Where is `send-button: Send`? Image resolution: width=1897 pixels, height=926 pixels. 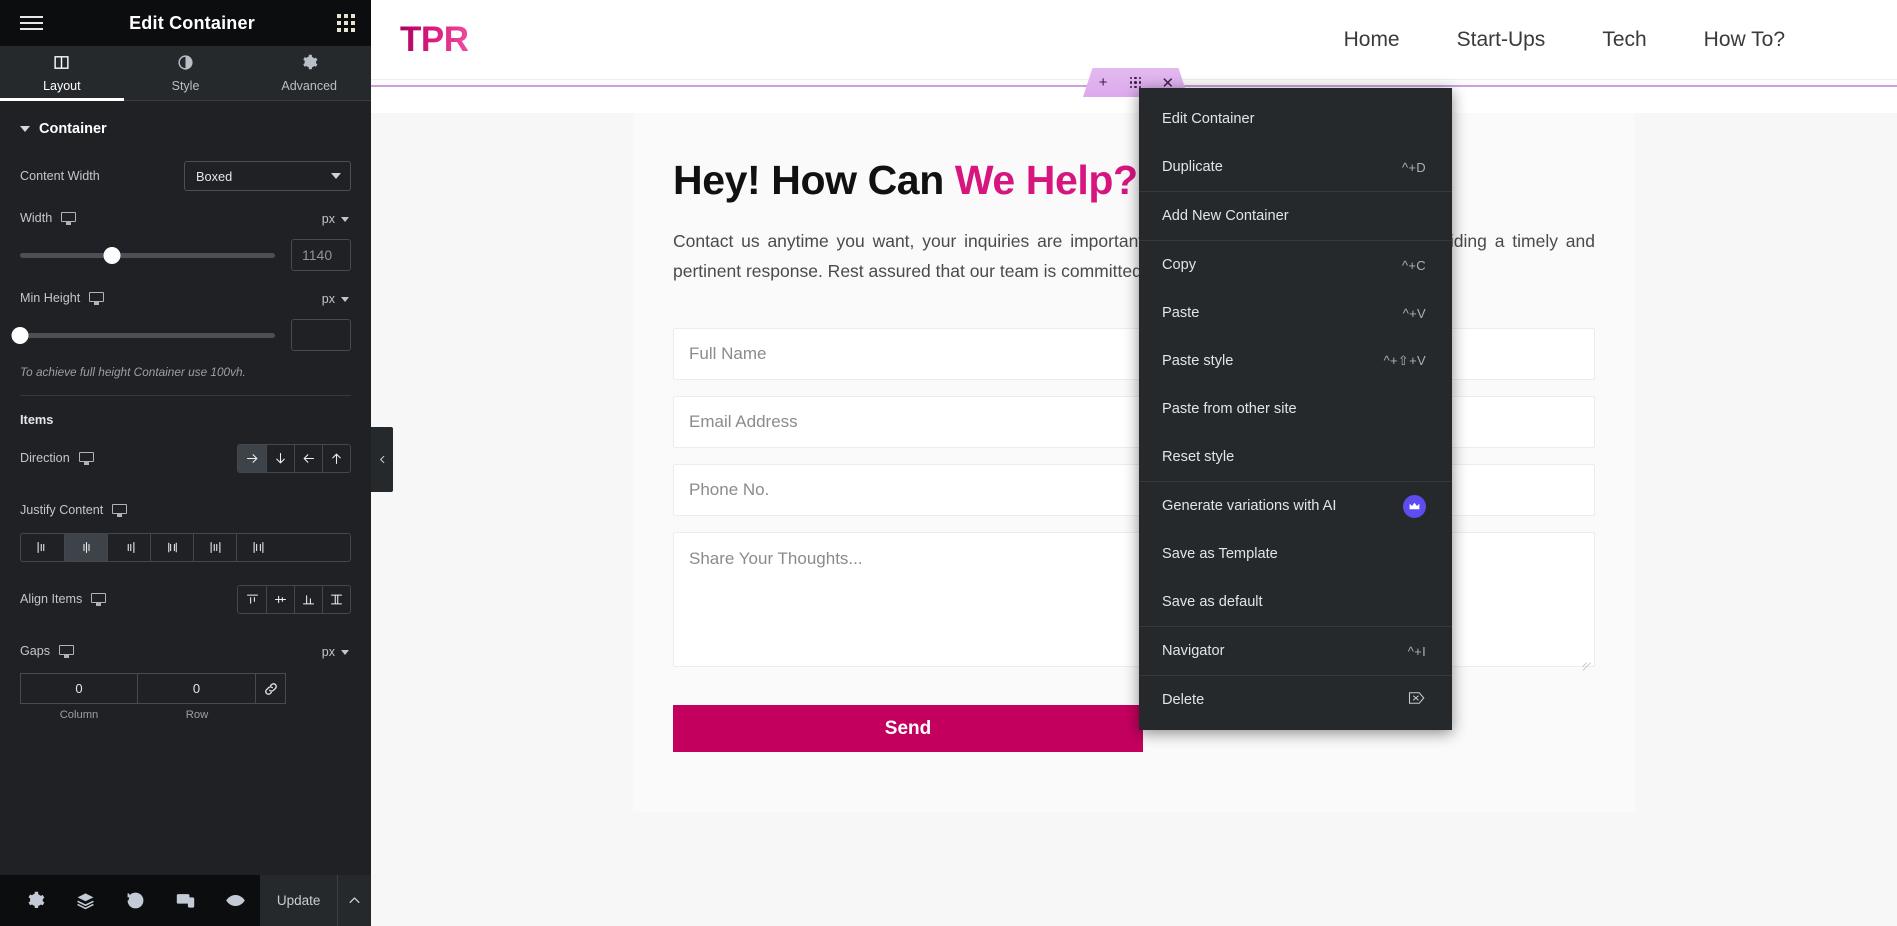
send-button: Send is located at coordinates (908, 729).